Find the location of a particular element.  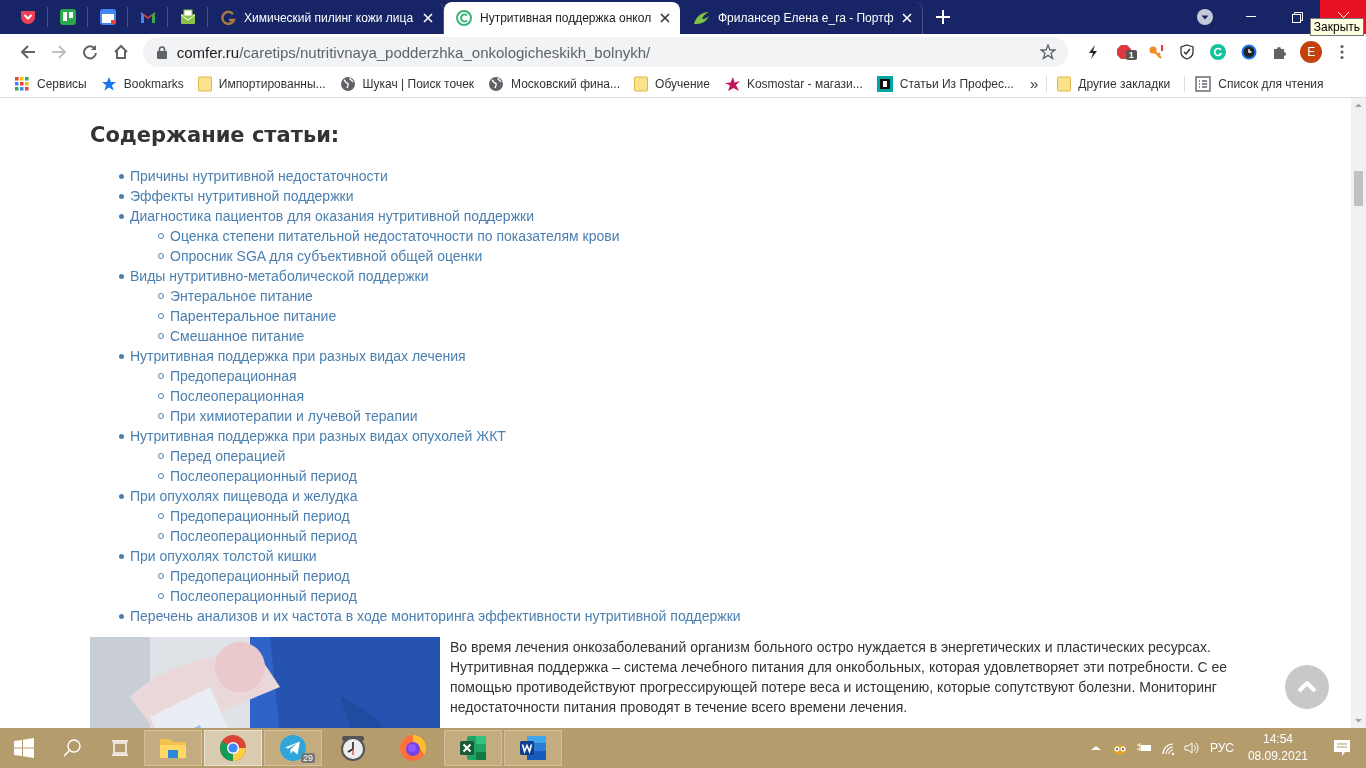

puzzle-icon is located at coordinates (1280, 52).